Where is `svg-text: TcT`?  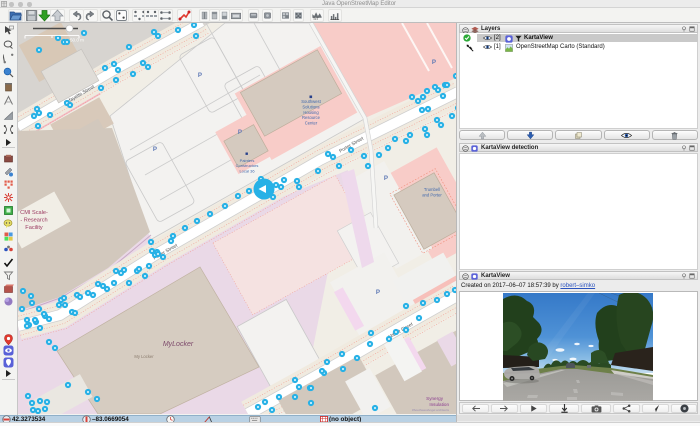
svg-text: TcT is located at coordinates (316, 19).